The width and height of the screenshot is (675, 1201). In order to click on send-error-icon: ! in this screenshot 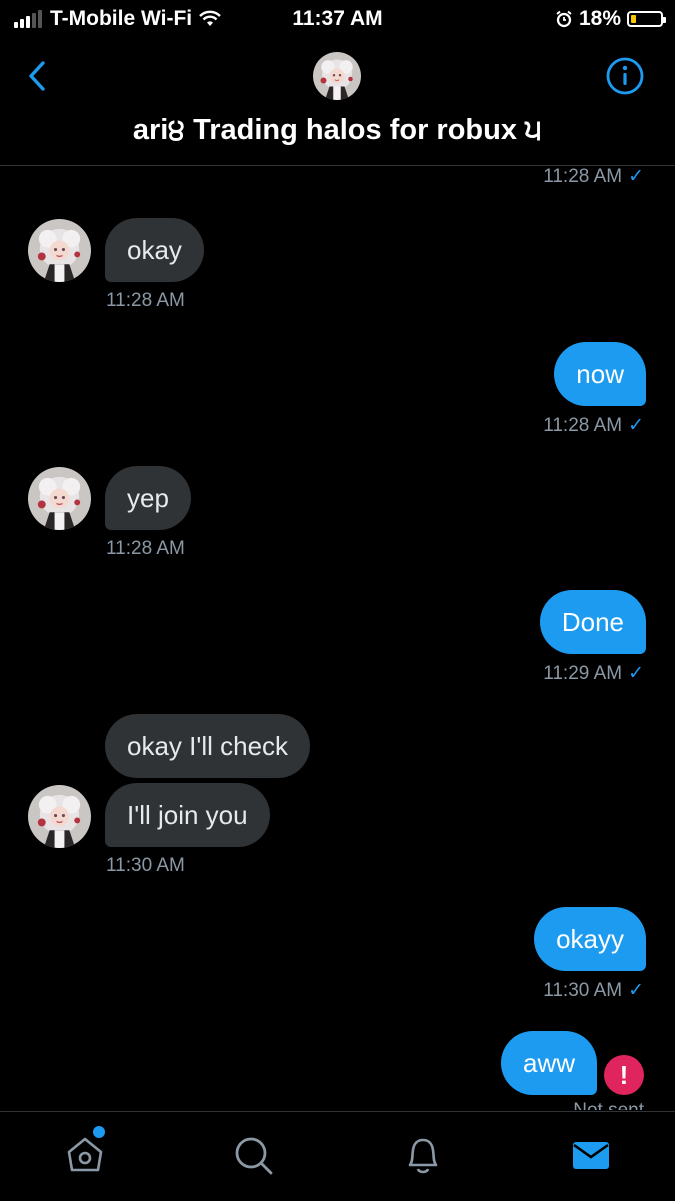, I will do `click(624, 1075)`.